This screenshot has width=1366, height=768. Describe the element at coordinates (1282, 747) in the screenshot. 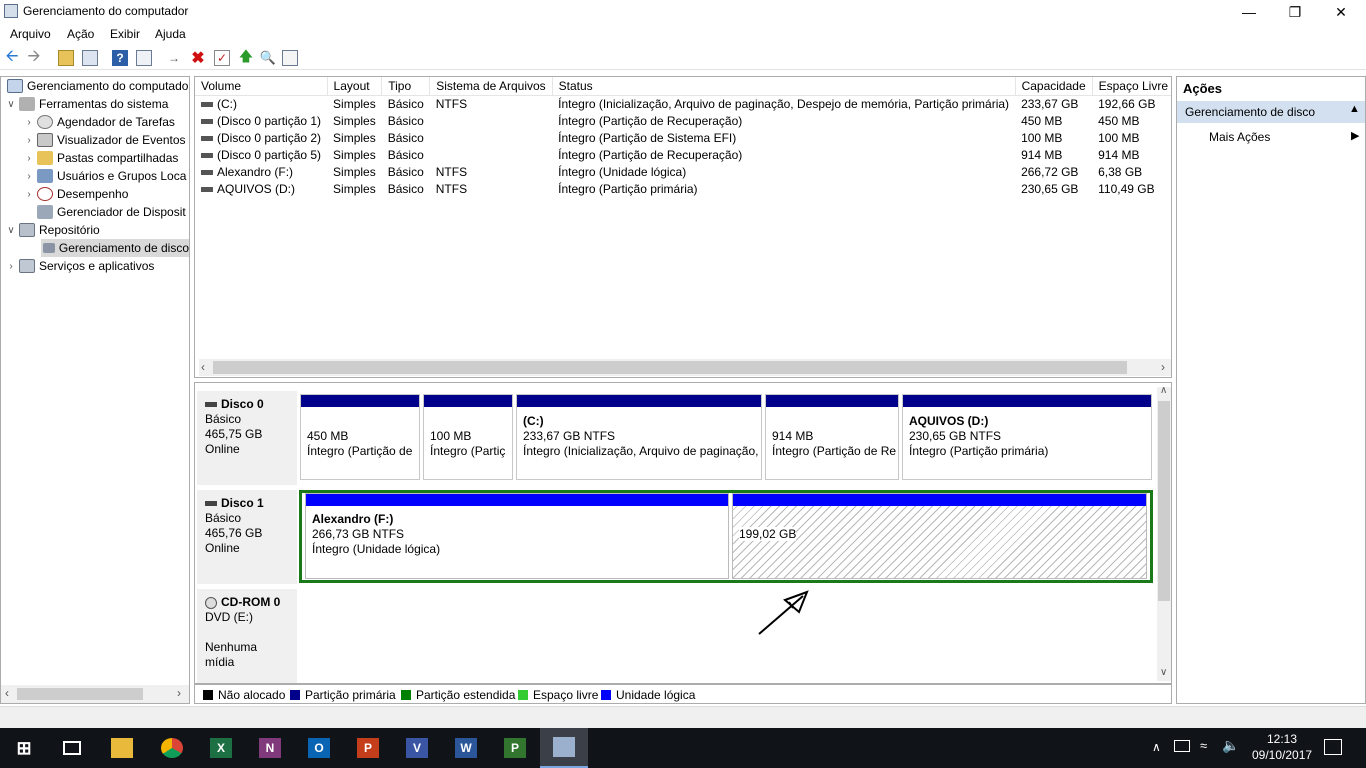

I see `clock: 12:13 09/10/2017` at that location.